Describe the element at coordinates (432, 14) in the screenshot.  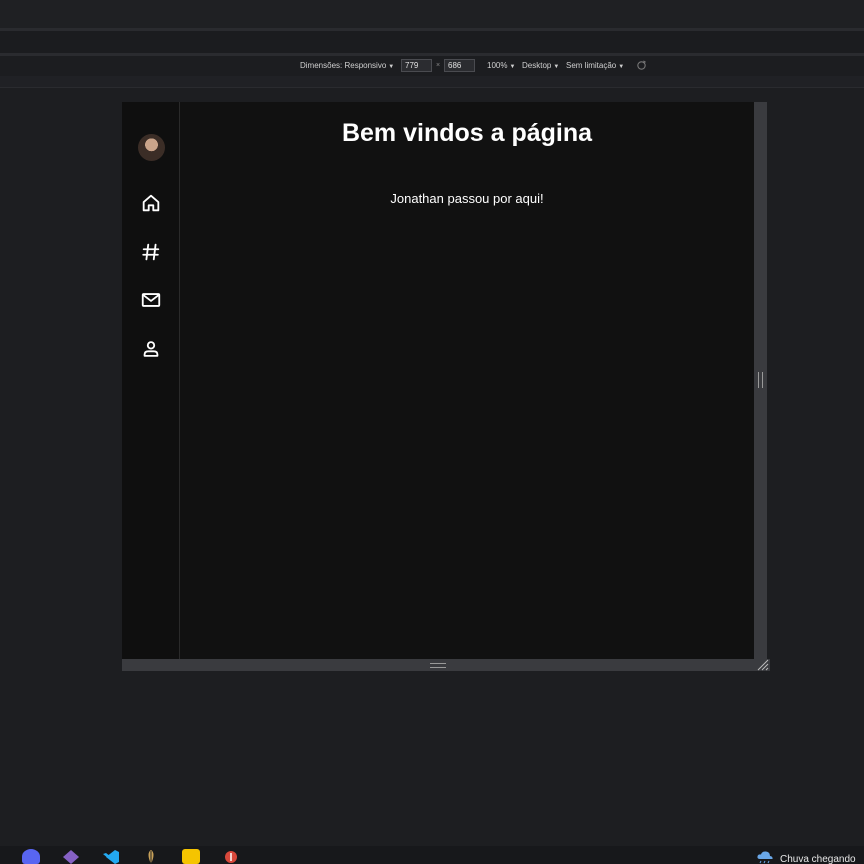
I see `browser-top-bar` at that location.